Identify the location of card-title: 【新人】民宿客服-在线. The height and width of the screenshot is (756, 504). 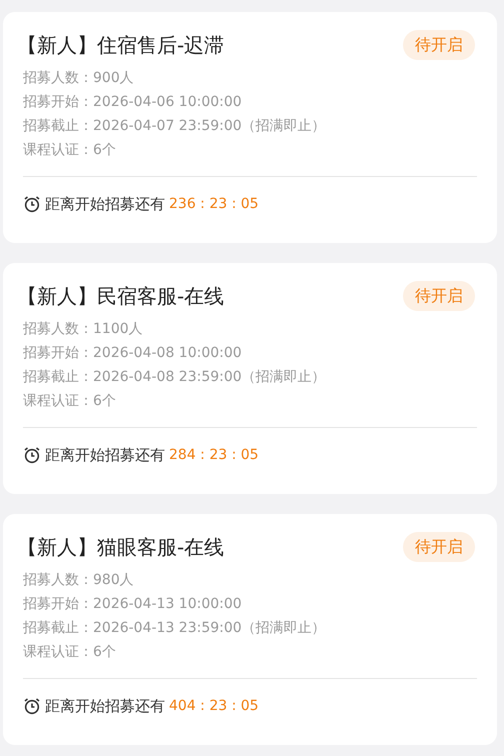
(120, 296).